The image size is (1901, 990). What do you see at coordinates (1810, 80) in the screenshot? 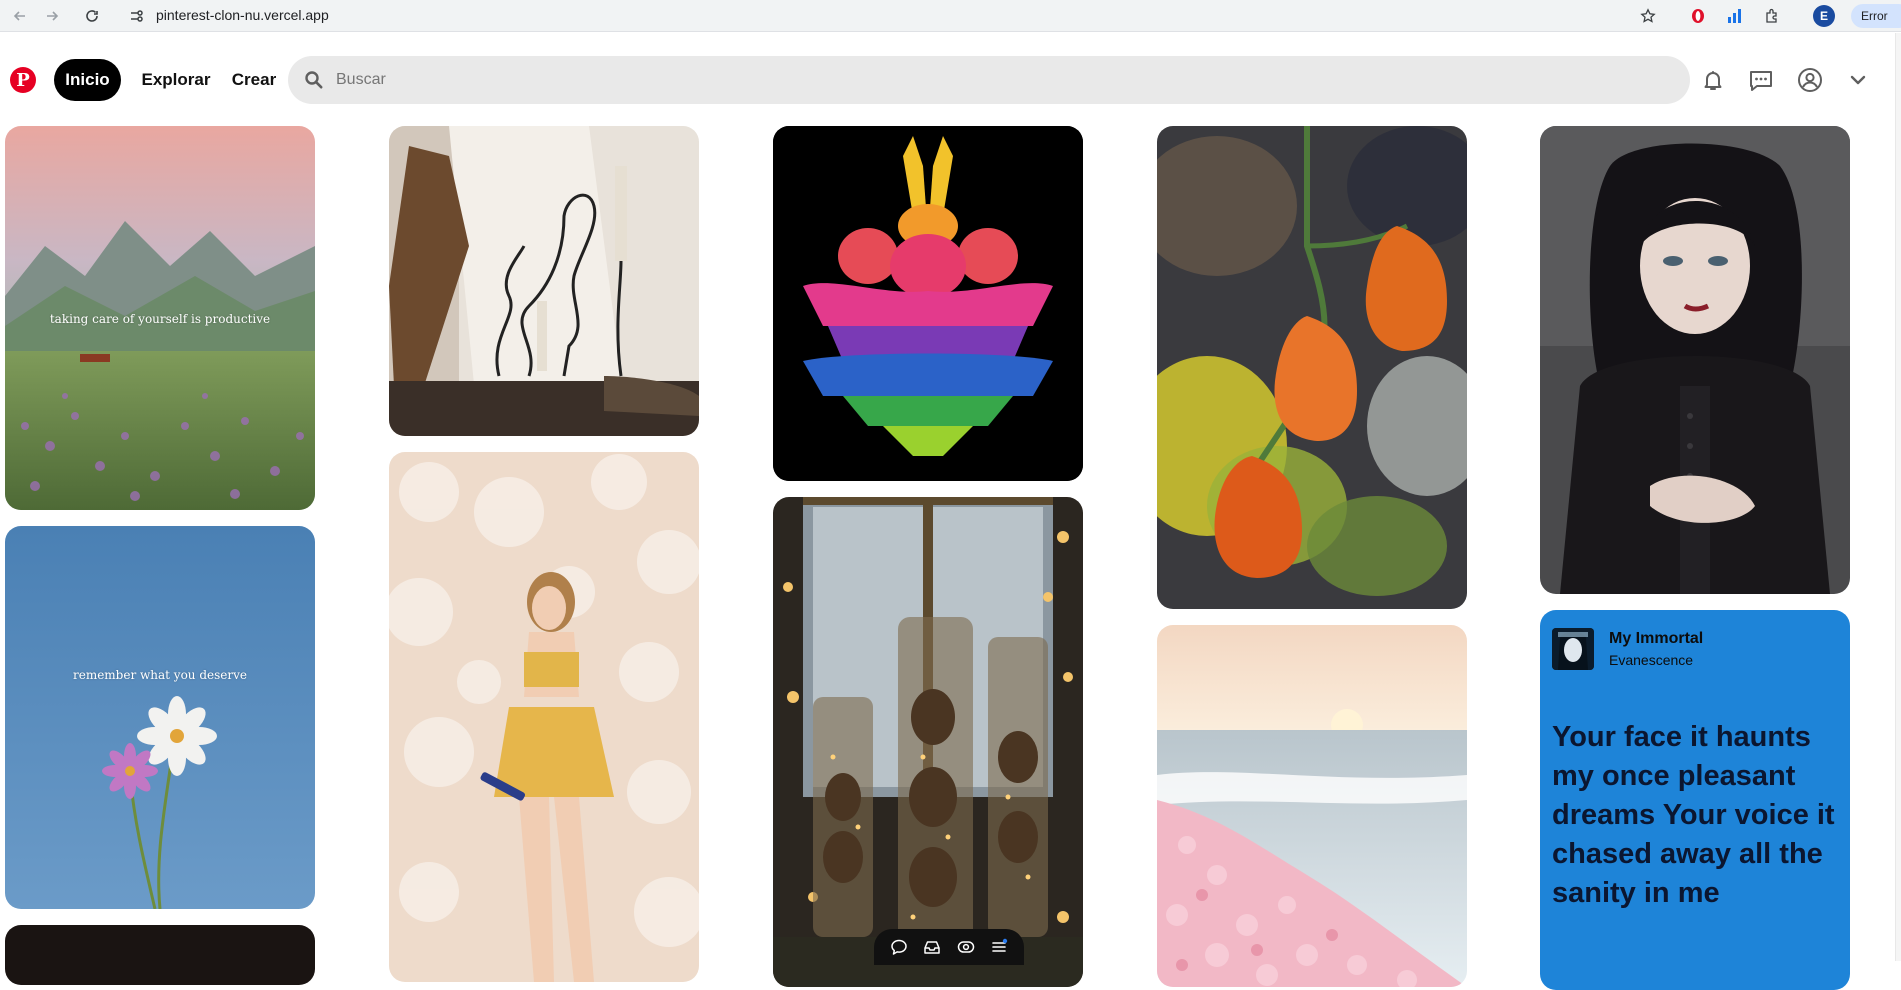
I see `user-icon` at bounding box center [1810, 80].